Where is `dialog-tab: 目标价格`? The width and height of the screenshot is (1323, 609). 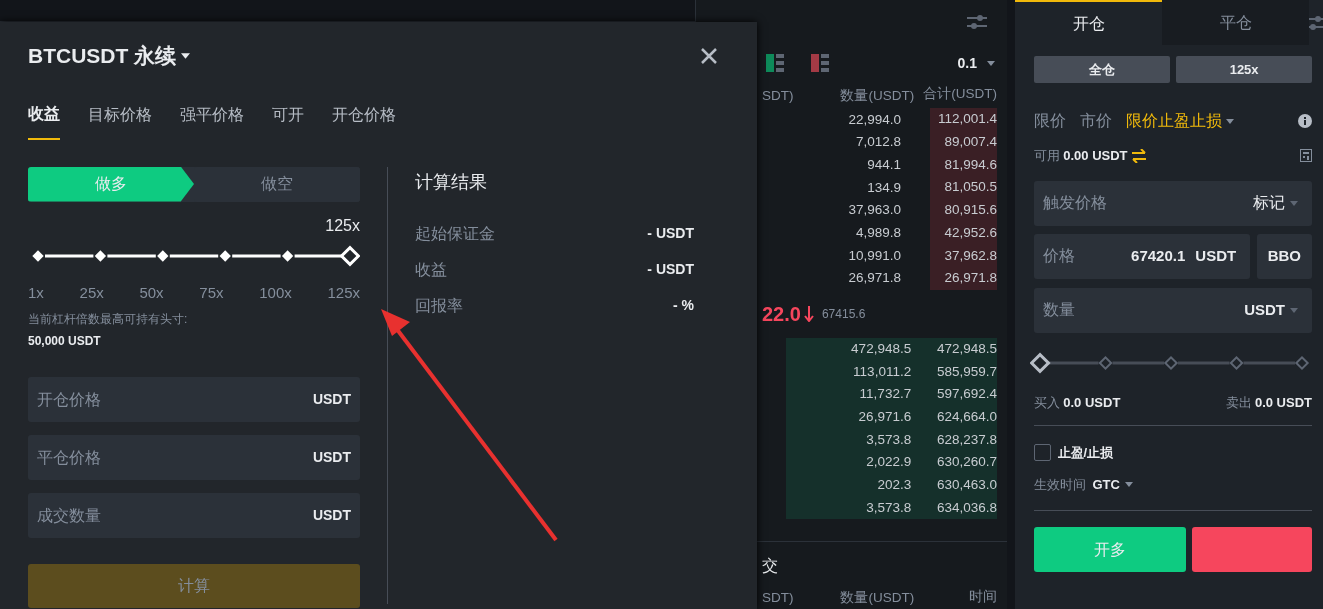 dialog-tab: 目标价格 is located at coordinates (120, 120).